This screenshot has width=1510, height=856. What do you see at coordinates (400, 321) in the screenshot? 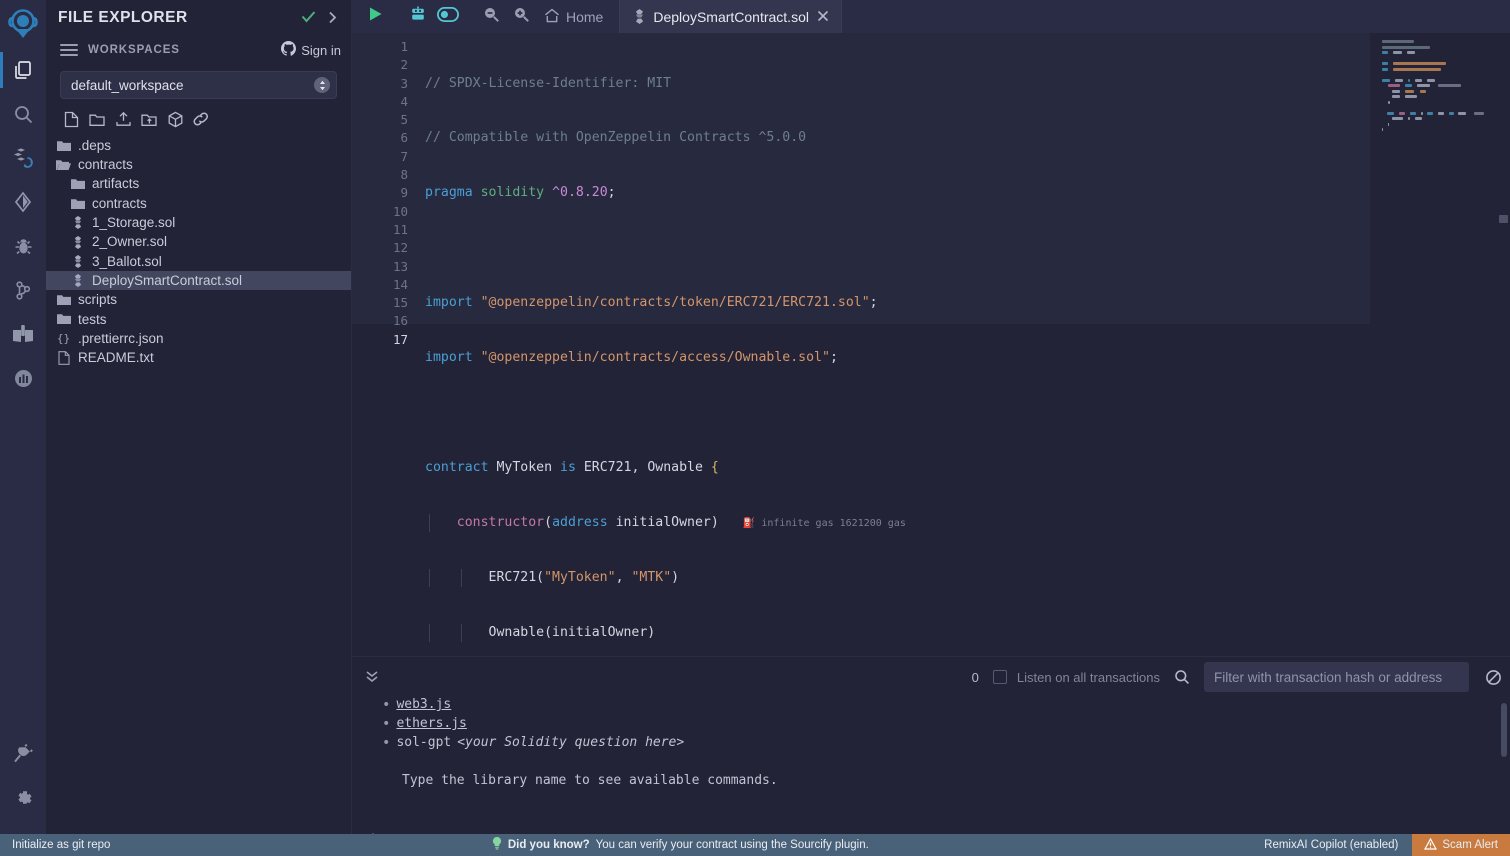
I see `line-number: 16` at bounding box center [400, 321].